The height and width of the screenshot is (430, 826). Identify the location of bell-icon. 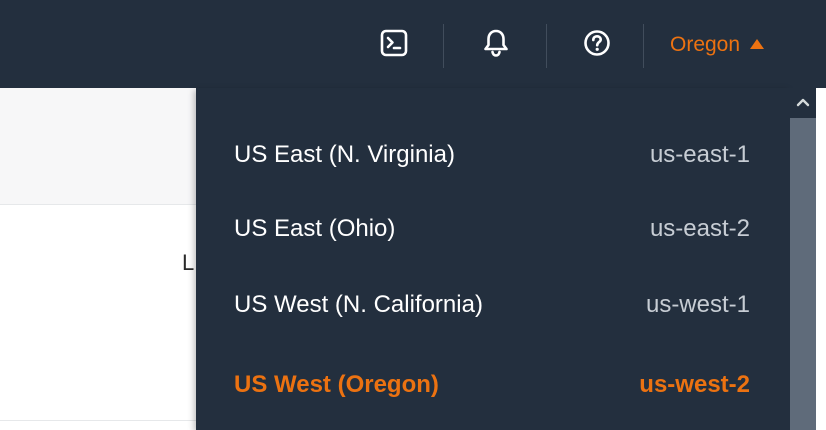
(496, 45).